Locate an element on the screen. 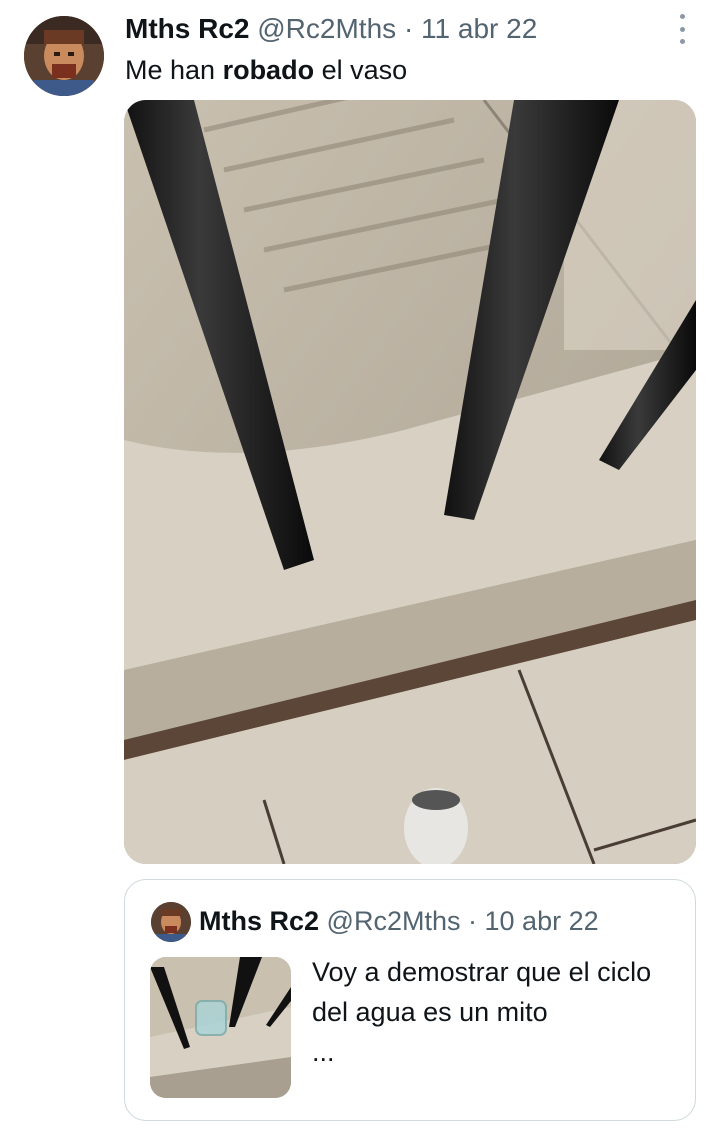 This screenshot has height=1135, width=720. author-avatar is located at coordinates (64, 56).